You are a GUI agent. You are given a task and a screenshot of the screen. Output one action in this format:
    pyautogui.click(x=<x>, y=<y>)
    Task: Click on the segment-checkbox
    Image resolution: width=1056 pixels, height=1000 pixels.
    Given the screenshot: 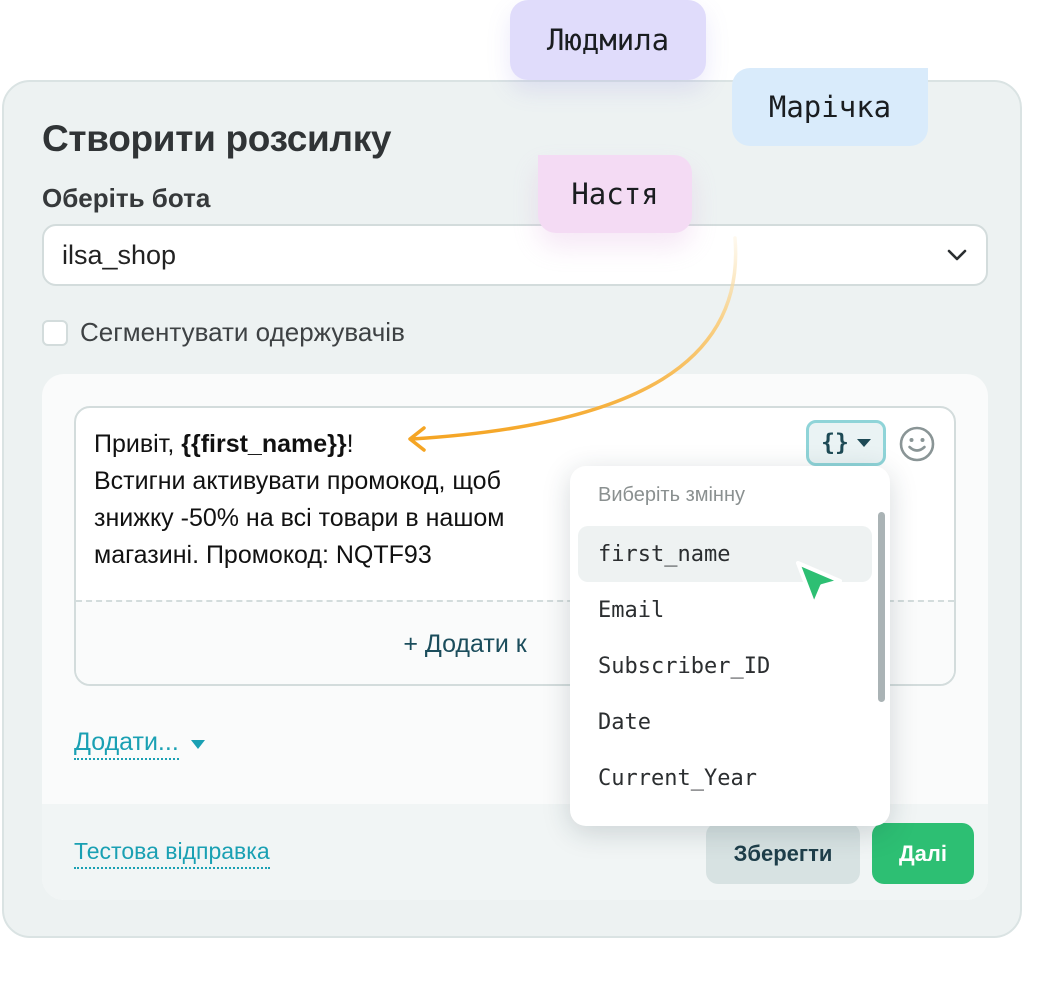 What is the action you would take?
    pyautogui.click(x=55, y=332)
    